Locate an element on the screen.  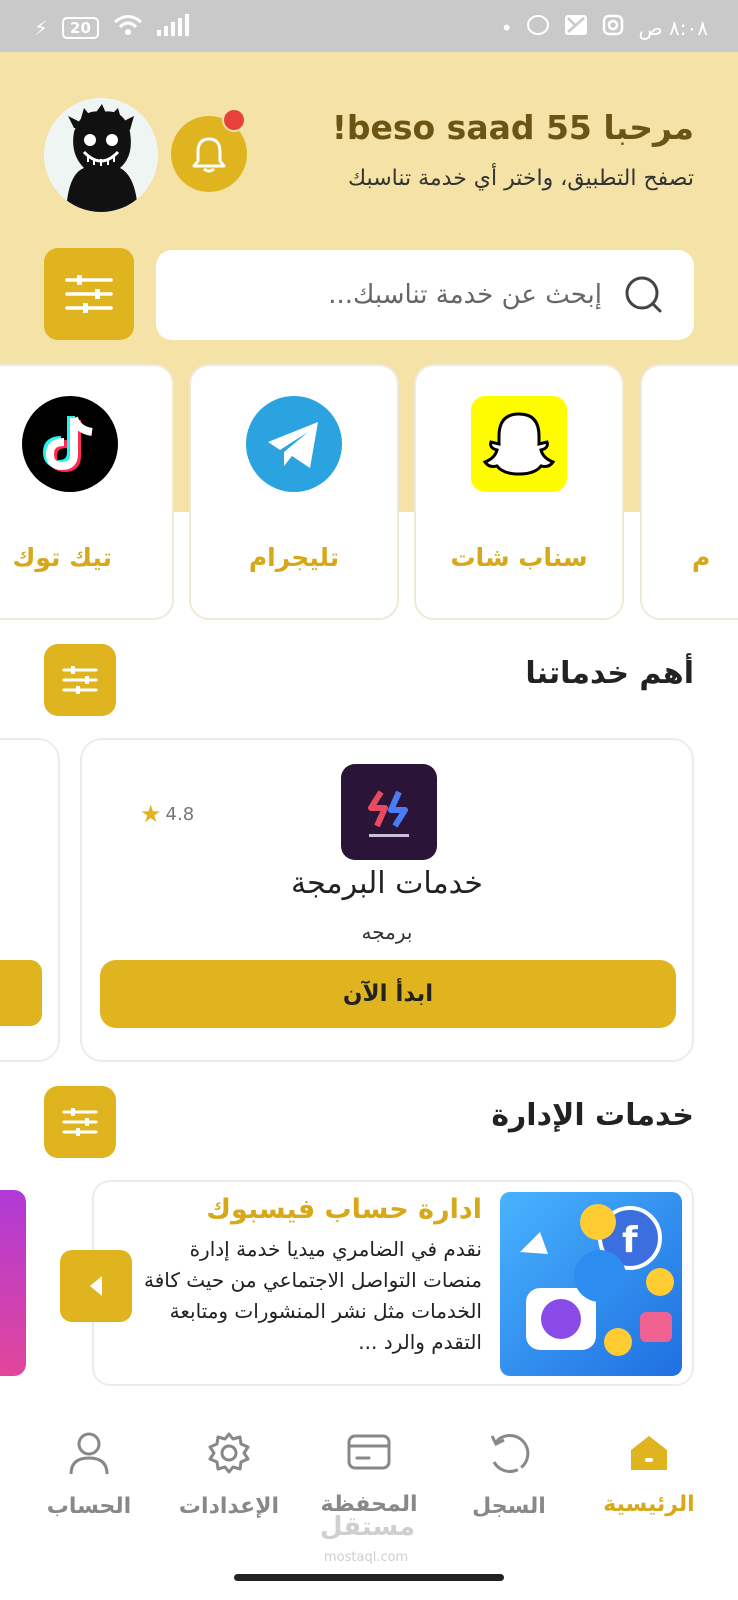
section-title-management: خدمات الإدارة is located at coordinates (592, 1115).